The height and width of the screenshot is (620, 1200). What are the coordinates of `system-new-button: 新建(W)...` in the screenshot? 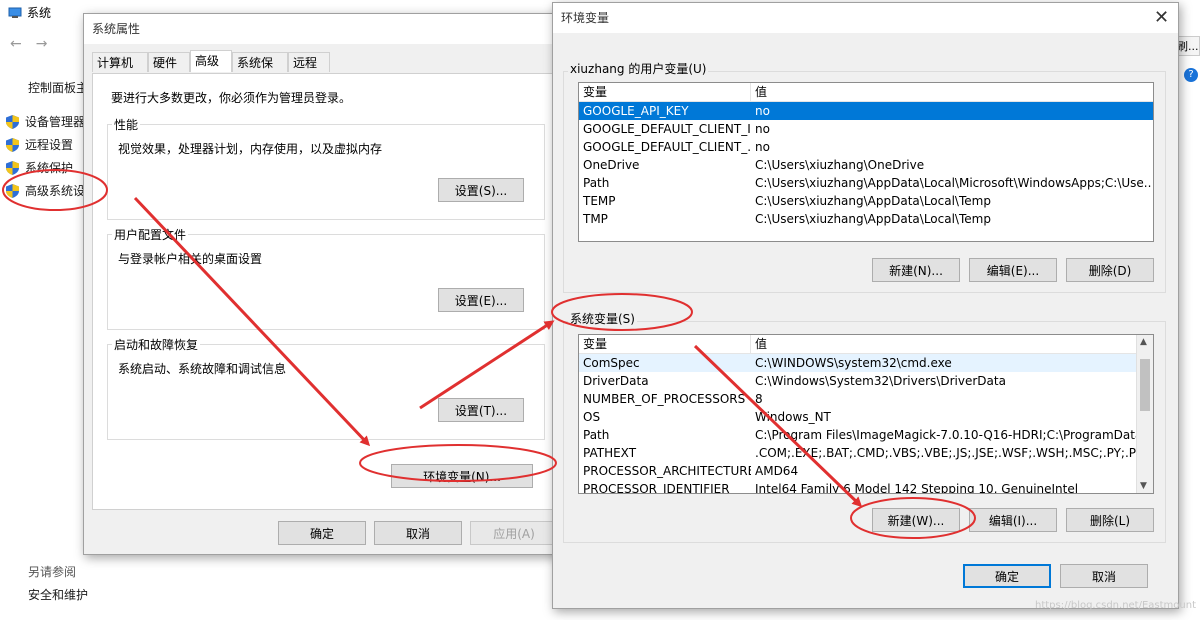 It's located at (916, 520).